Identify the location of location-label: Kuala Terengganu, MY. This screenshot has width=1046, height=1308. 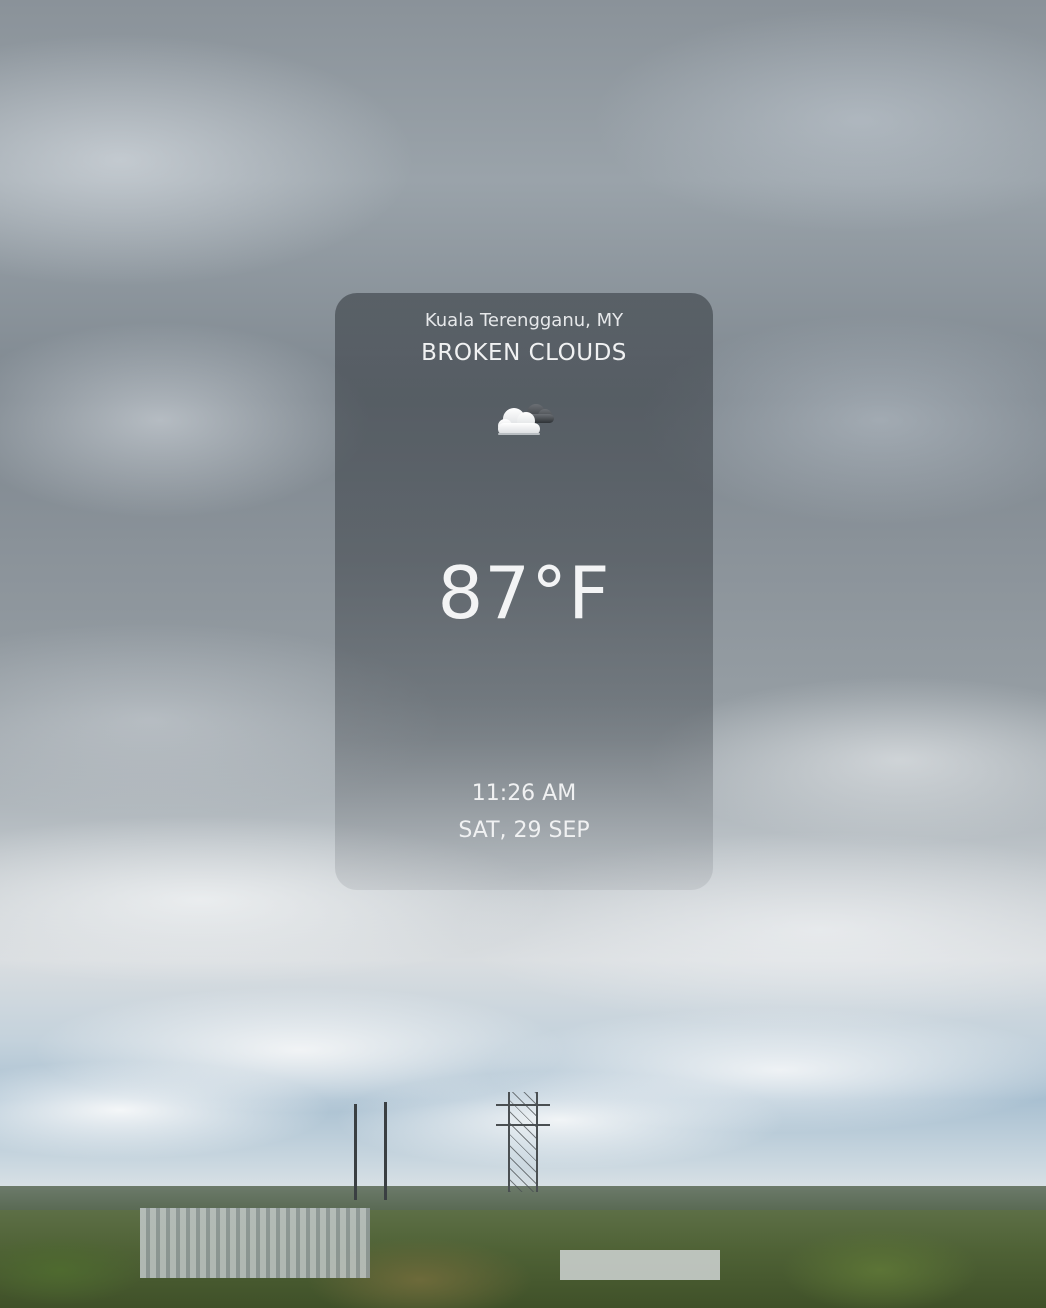
(524, 320).